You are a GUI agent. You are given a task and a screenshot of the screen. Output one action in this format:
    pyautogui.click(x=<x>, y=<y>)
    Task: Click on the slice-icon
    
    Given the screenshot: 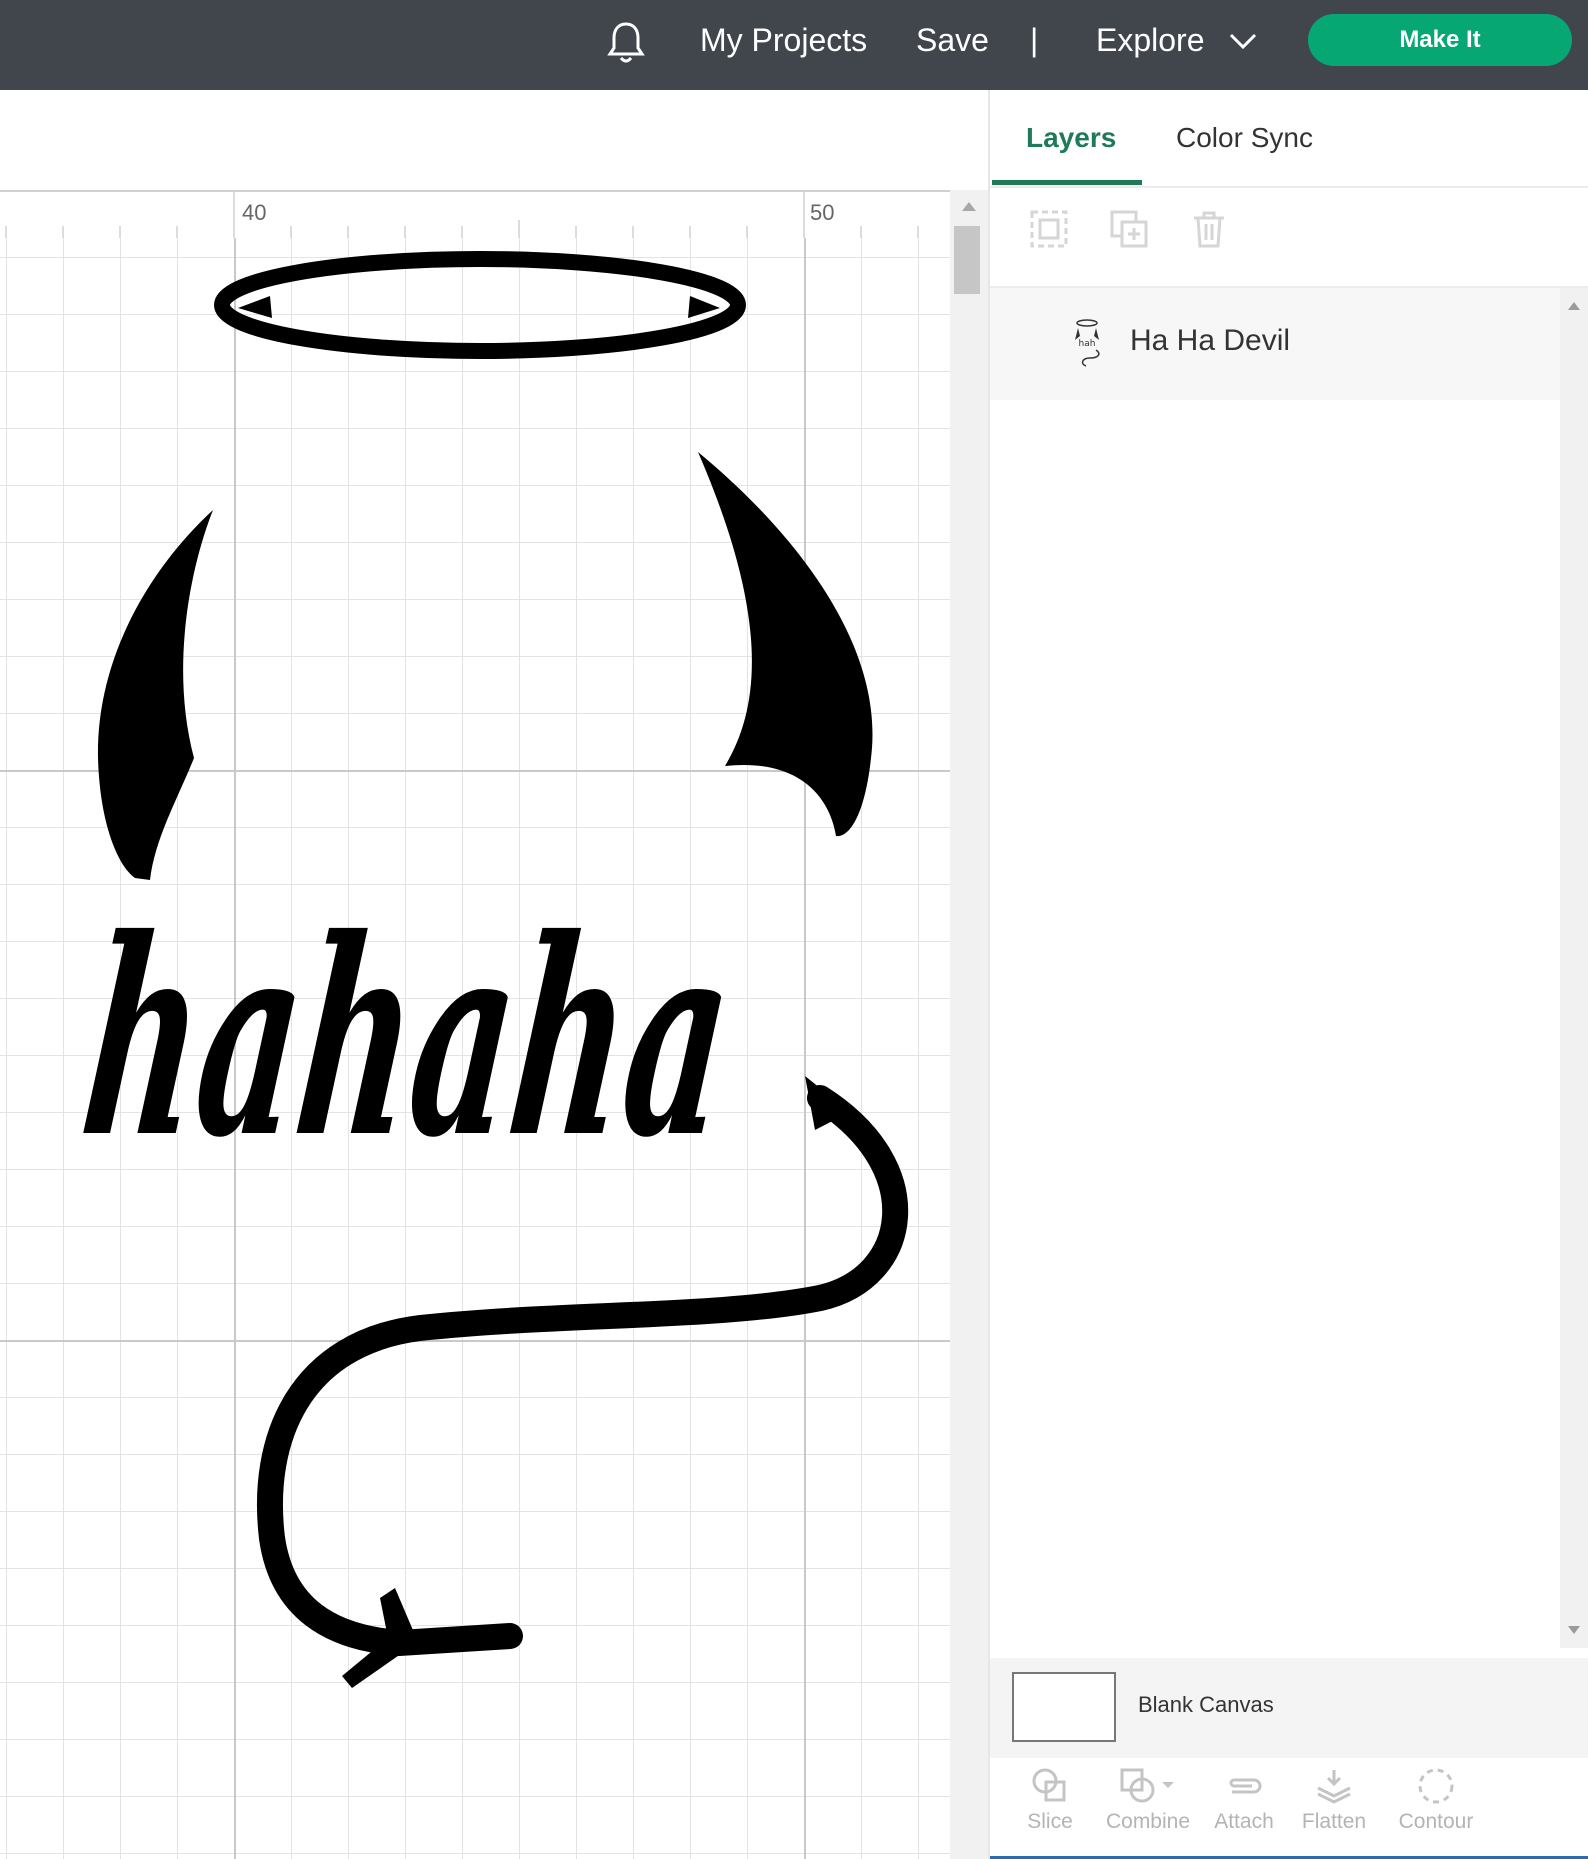 What is the action you would take?
    pyautogui.click(x=1049, y=1785)
    